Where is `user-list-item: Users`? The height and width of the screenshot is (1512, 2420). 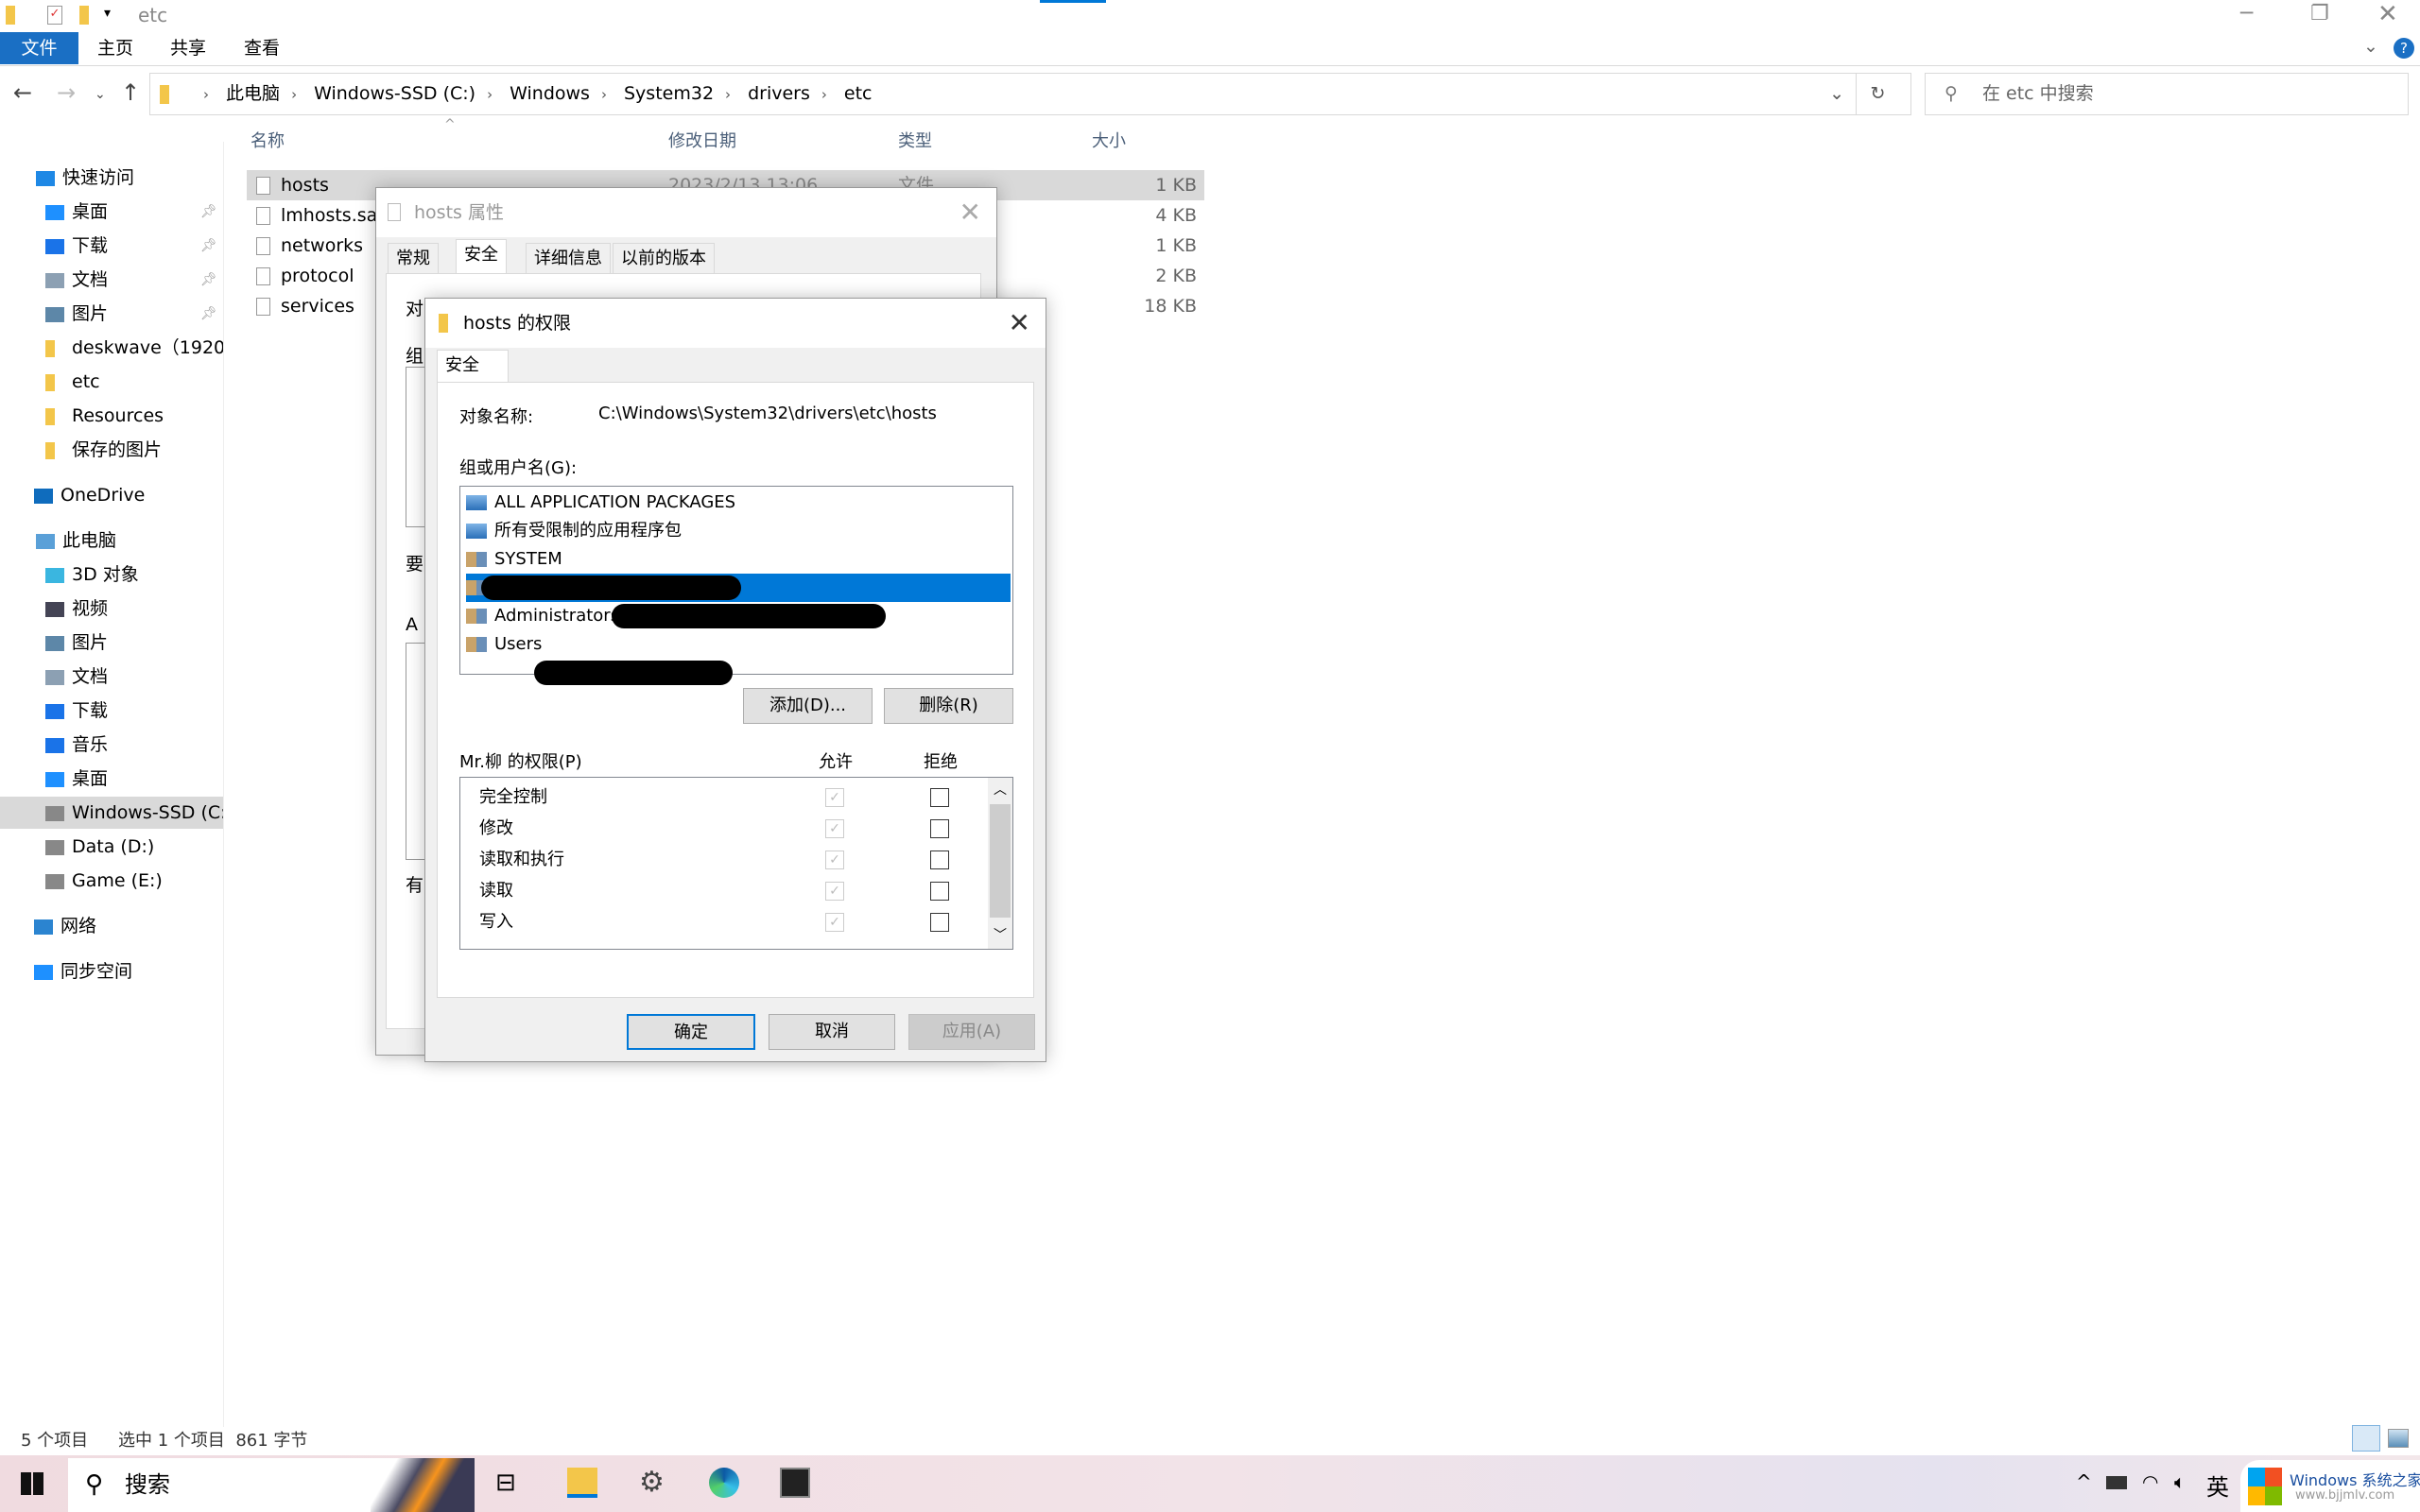 user-list-item: Users is located at coordinates (738, 644).